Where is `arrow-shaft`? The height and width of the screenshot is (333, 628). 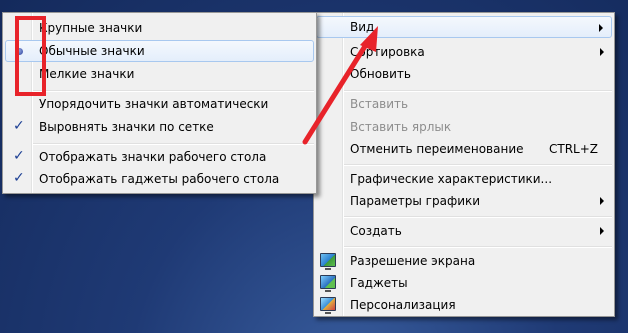
arrow-shaft is located at coordinates (336, 92).